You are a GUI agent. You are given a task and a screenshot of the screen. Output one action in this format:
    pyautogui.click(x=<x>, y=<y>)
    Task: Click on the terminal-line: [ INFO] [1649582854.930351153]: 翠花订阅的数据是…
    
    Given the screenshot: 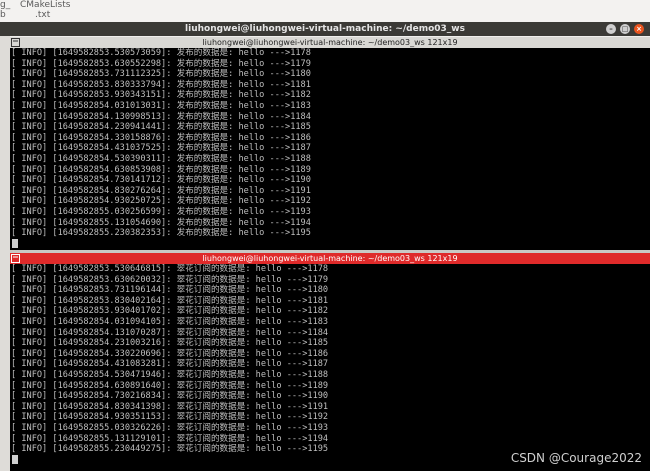 What is the action you would take?
    pyautogui.click(x=170, y=417)
    